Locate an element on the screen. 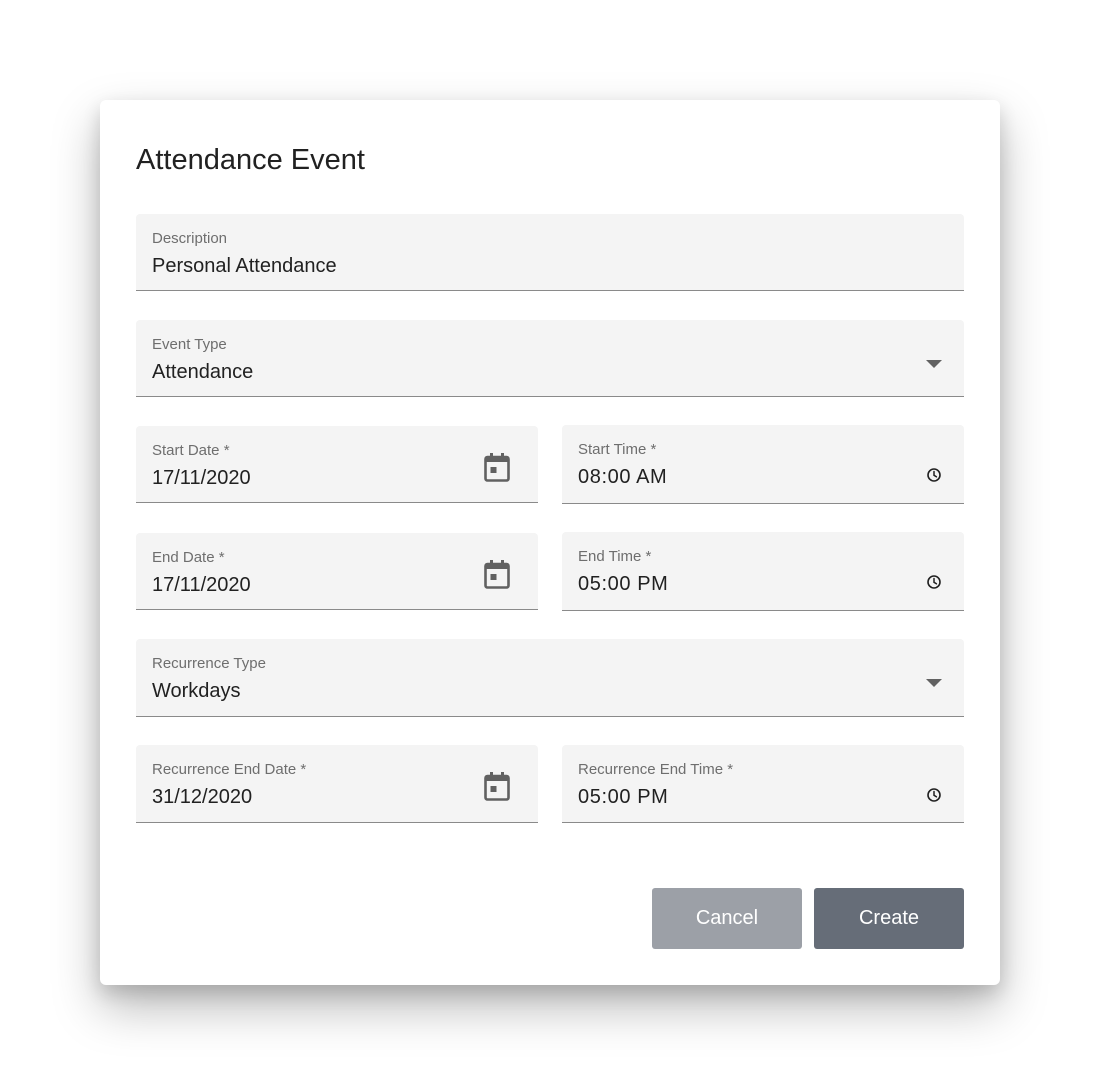 This screenshot has width=1100, height=1085. recurrence-end-time-field: Recurrence End Time * 05:00 PM is located at coordinates (763, 784).